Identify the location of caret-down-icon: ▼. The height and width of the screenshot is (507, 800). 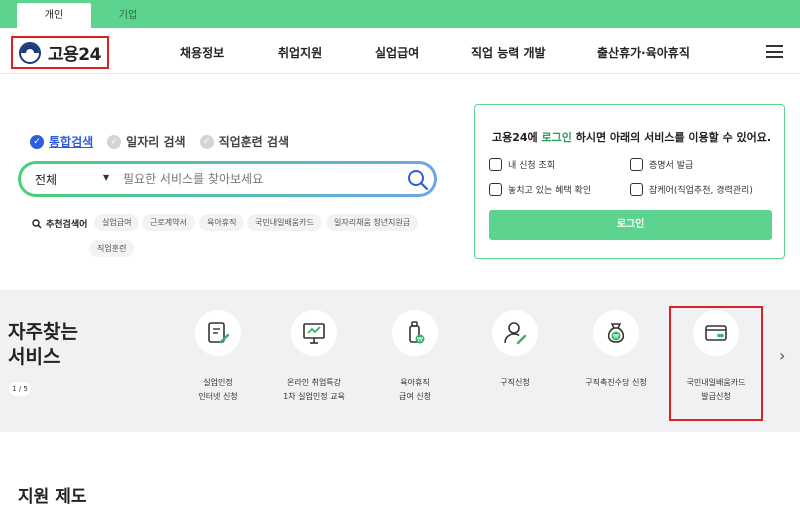
(106, 177).